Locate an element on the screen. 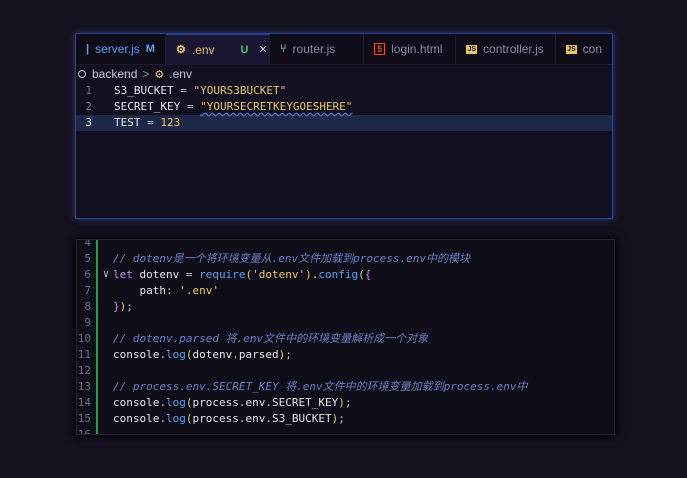 Image resolution: width=687 pixels, height=478 pixels. code-line: 15 console.log(process.env.S3_BUCKET); is located at coordinates (345, 419).